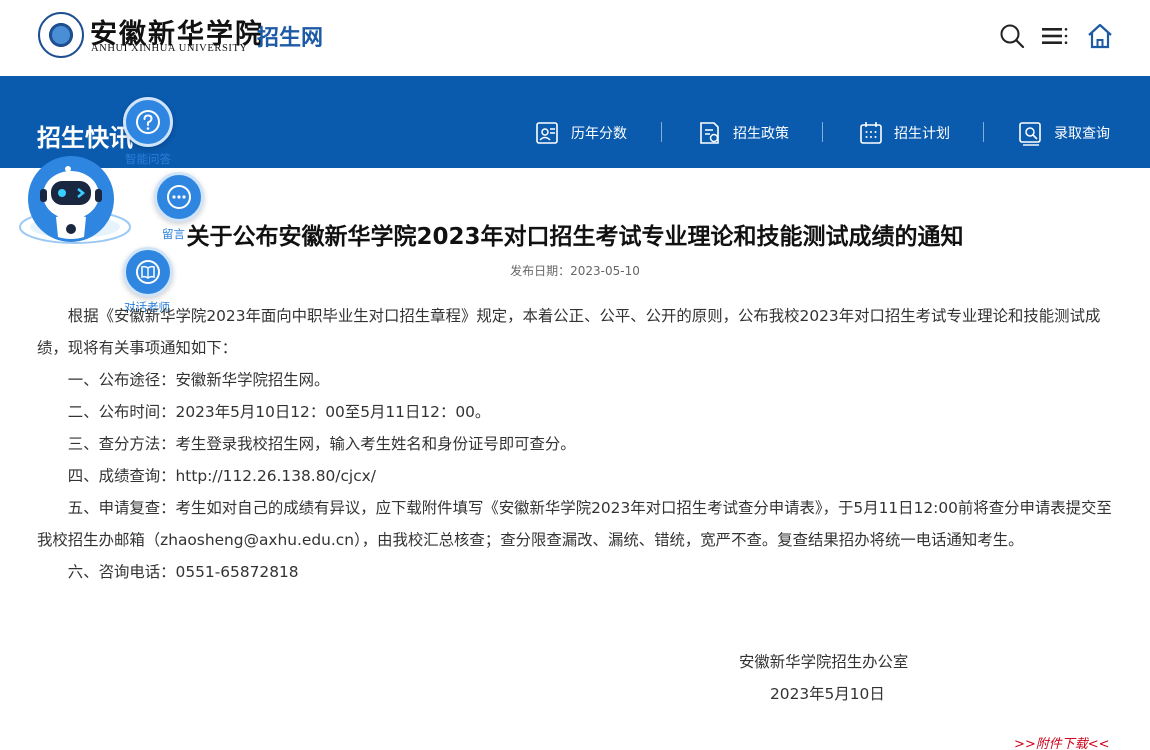  Describe the element at coordinates (575, 271) in the screenshot. I see `publish-date: 发布日期：2023-05-10` at that location.